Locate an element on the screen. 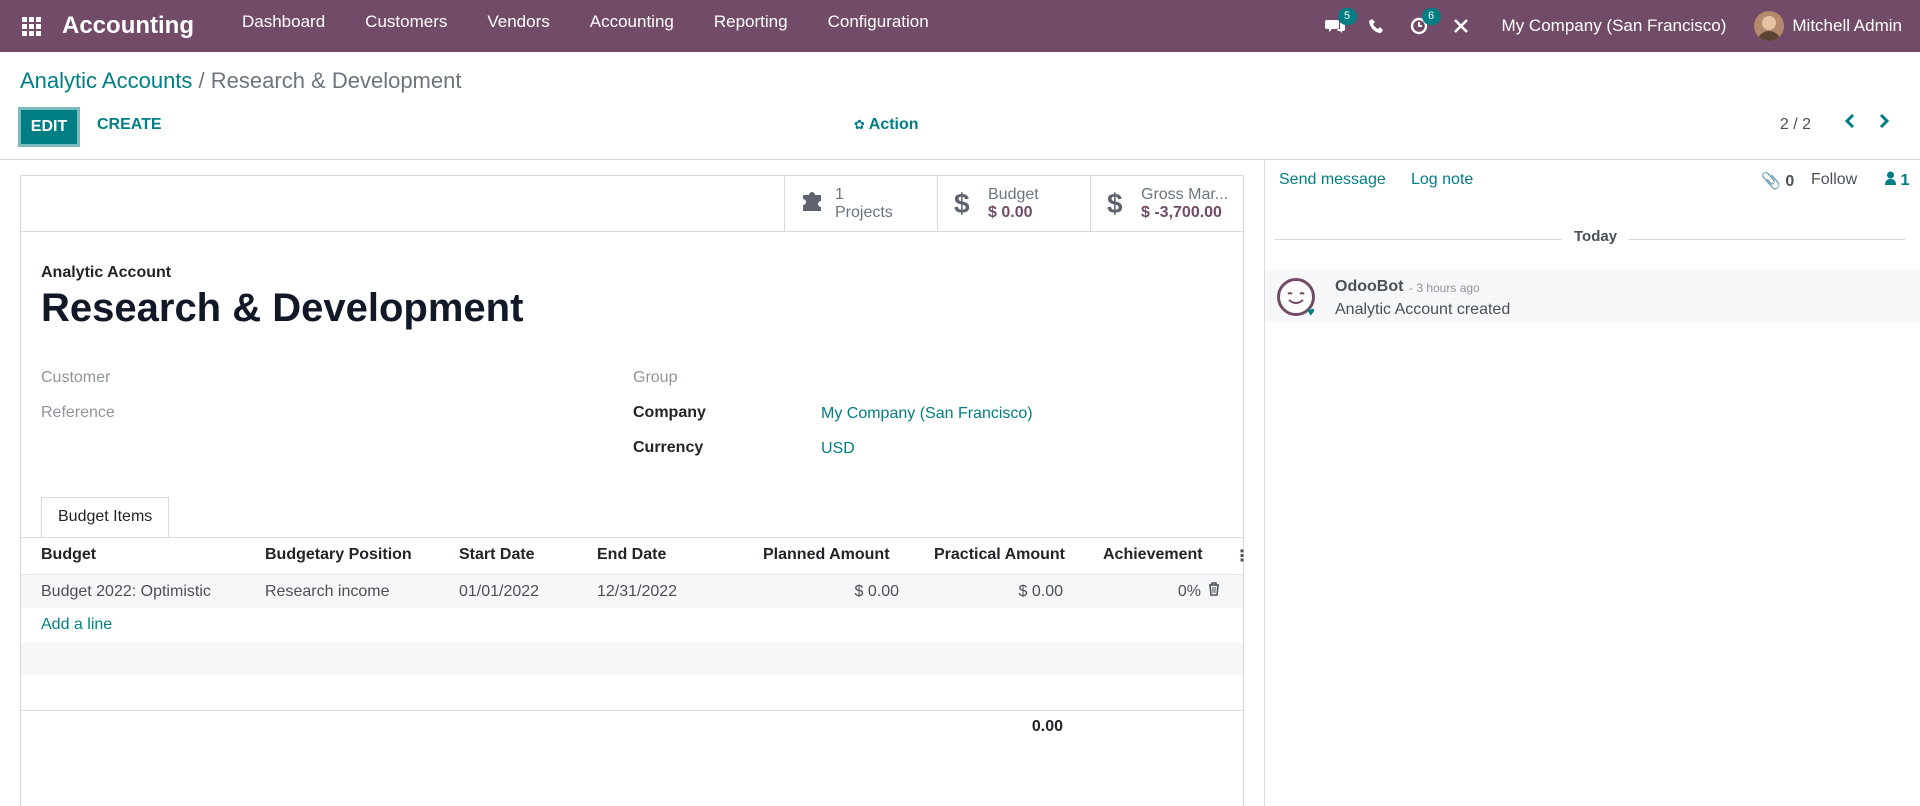  user-menu: Mitchell Admin is located at coordinates (1837, 26).